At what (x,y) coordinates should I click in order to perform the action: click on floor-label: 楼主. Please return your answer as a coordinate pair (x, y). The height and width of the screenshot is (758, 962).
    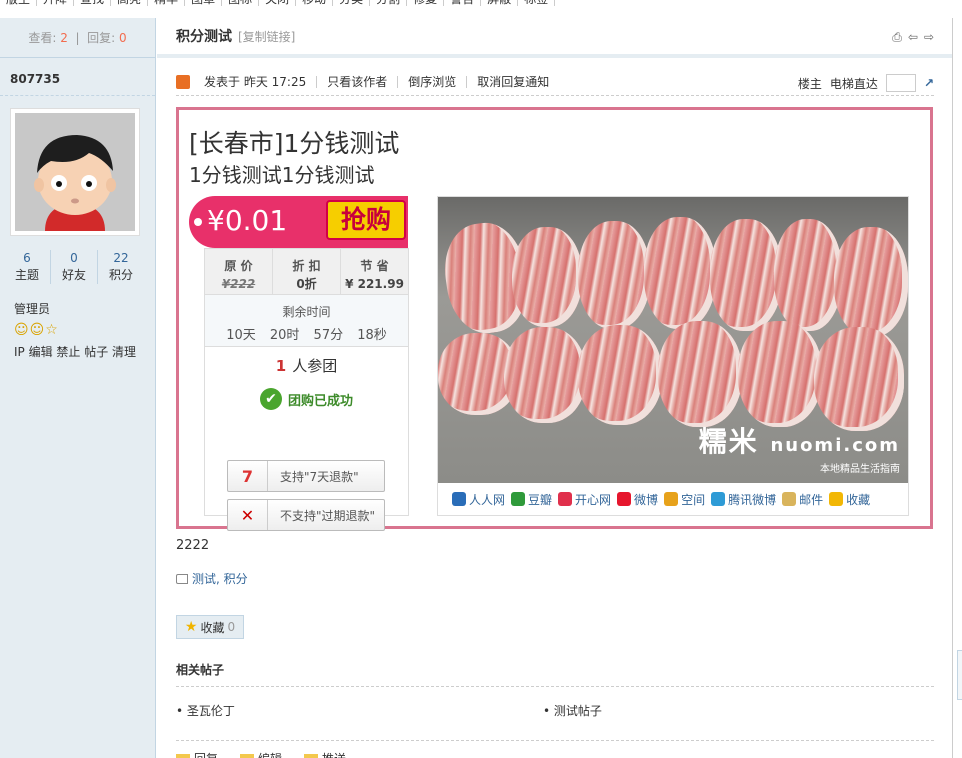
    Looking at the image, I should click on (810, 83).